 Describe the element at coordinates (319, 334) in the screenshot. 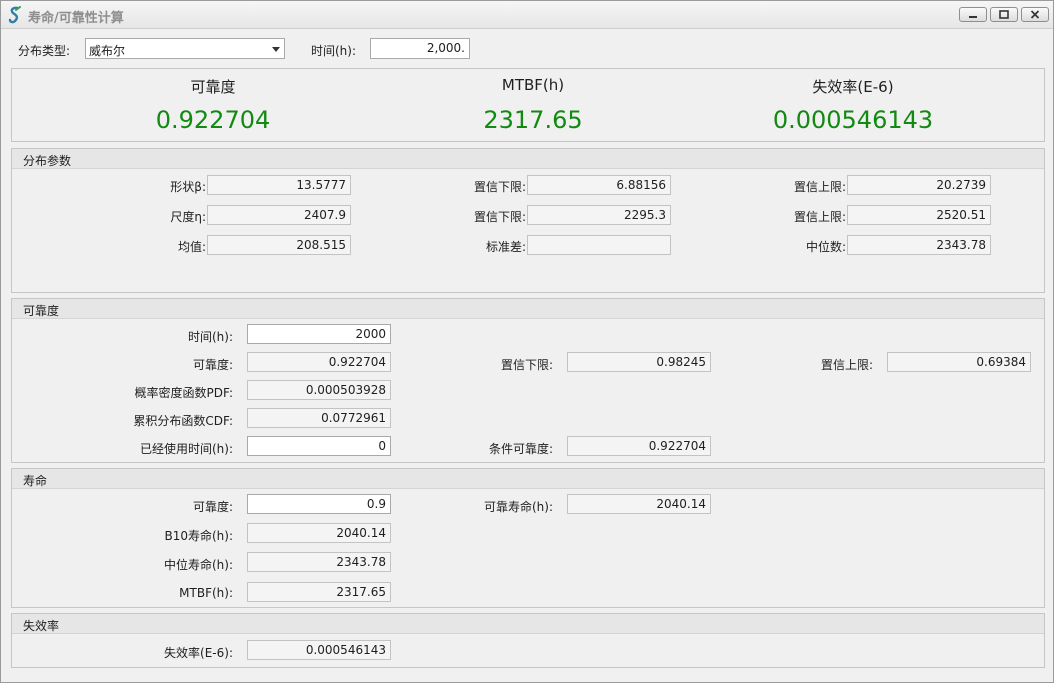

I see `rel-time-input: 2000` at that location.